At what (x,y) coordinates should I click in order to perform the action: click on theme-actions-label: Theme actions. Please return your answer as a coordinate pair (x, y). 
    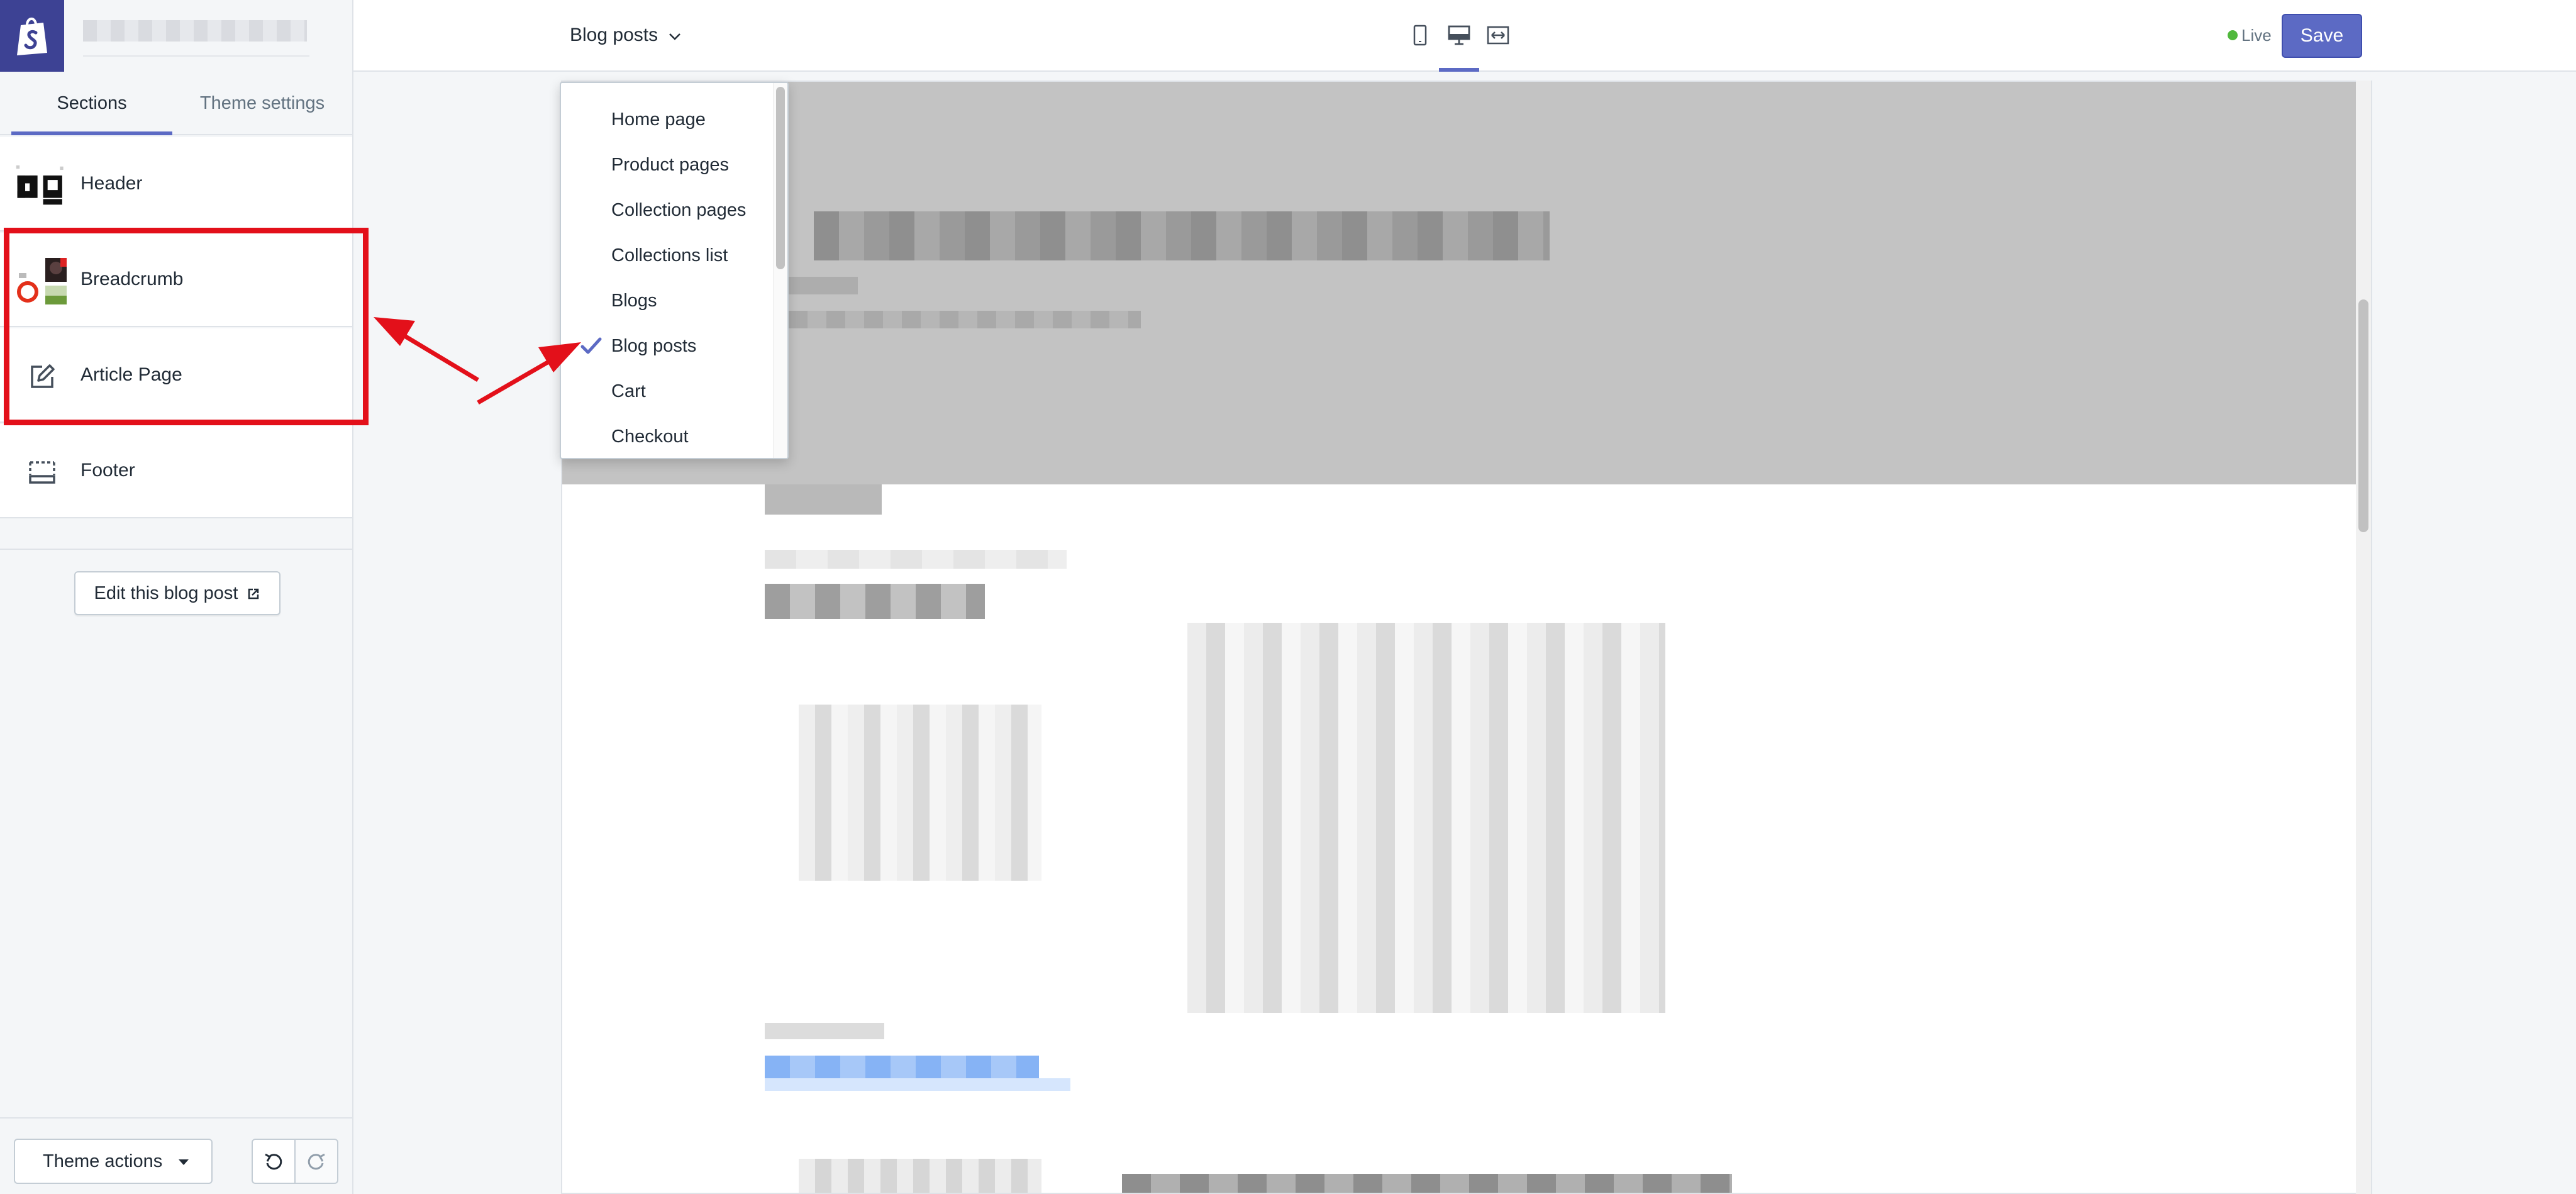
    Looking at the image, I should click on (103, 1161).